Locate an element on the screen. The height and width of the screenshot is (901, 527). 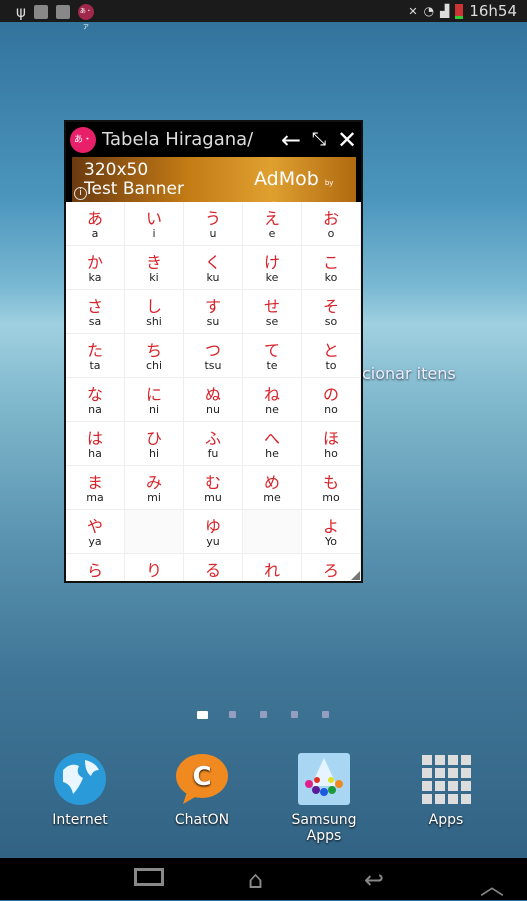
kana-cell: ら is located at coordinates (95, 567).